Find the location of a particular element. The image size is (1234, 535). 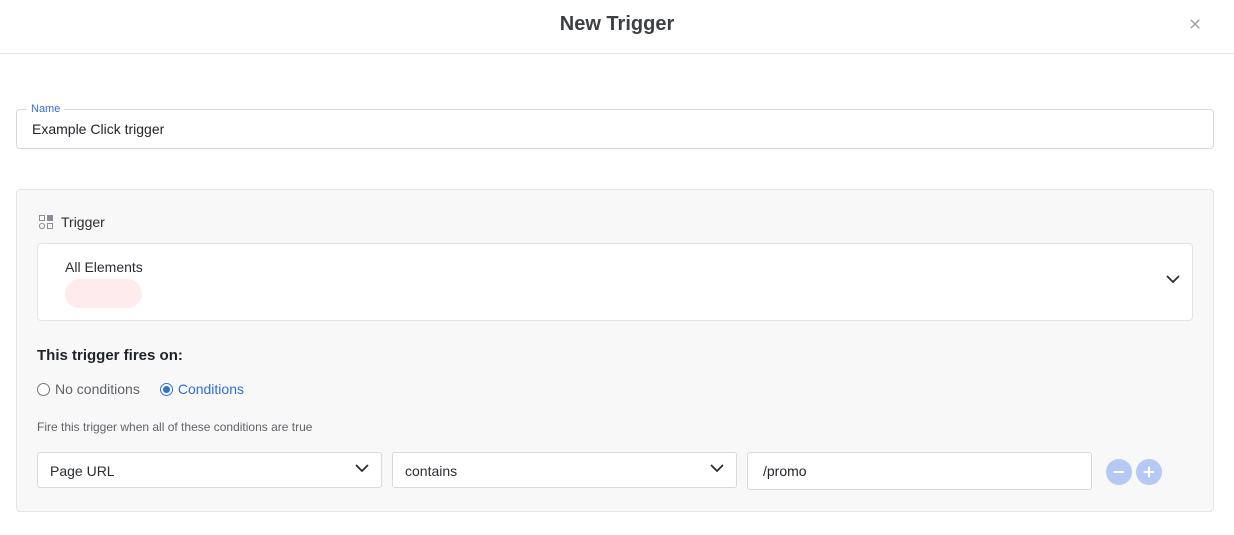

plus-icon is located at coordinates (1149, 472).